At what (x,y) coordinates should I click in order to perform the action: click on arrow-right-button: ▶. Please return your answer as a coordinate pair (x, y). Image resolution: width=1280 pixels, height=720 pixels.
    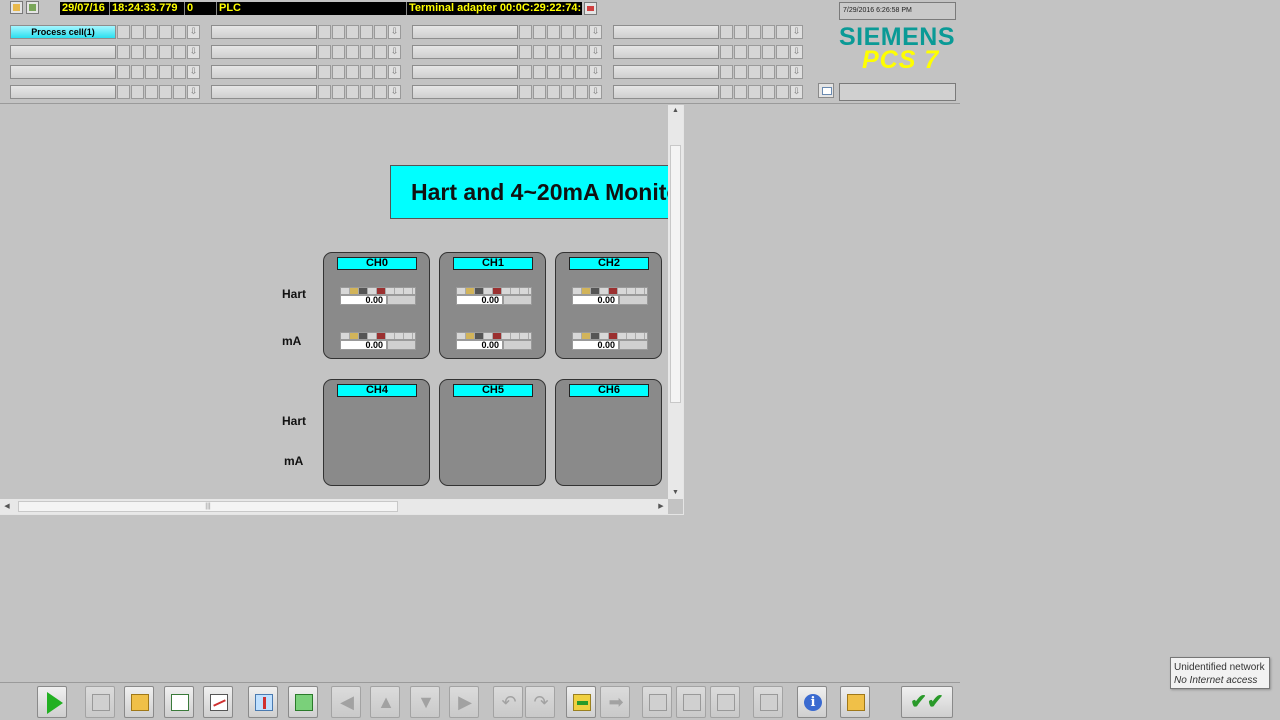
    Looking at the image, I should click on (464, 702).